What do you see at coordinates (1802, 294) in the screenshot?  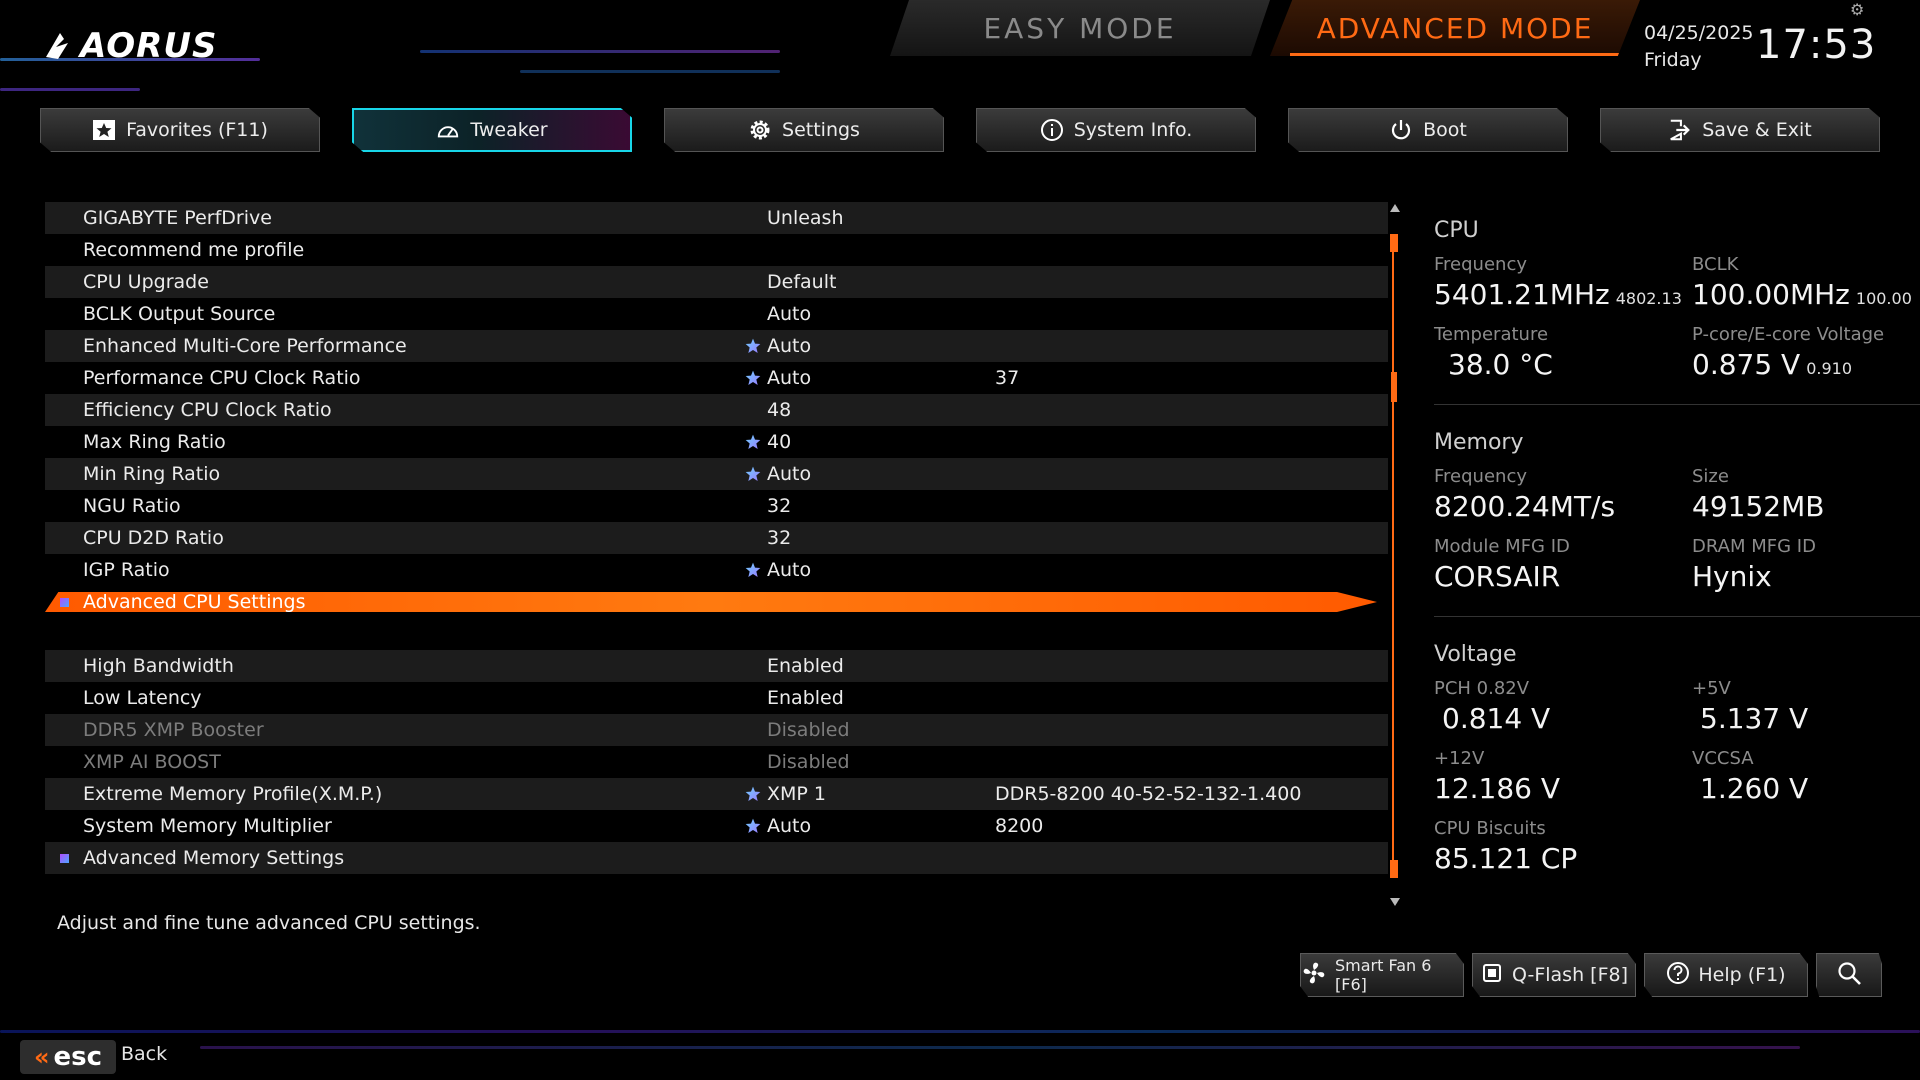 I see `bclk-value: 100.00MHz 100.00` at bounding box center [1802, 294].